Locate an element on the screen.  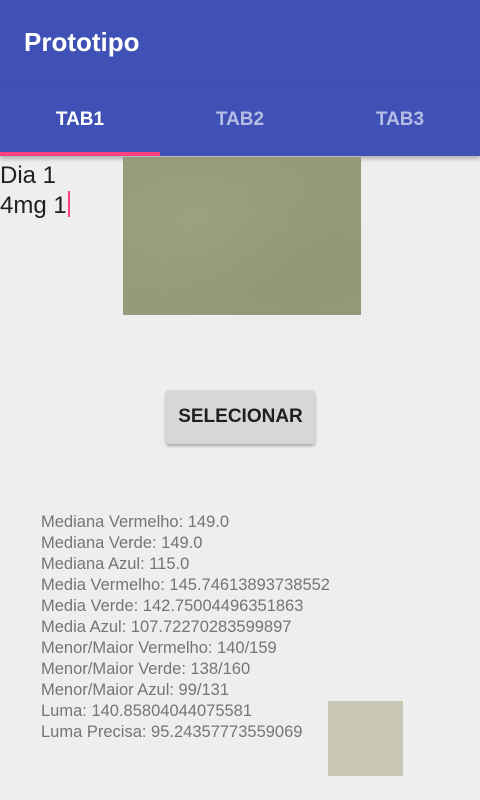
stat-mean-blue: Media Azul: 107.72270283599897 is located at coordinates (166, 627).